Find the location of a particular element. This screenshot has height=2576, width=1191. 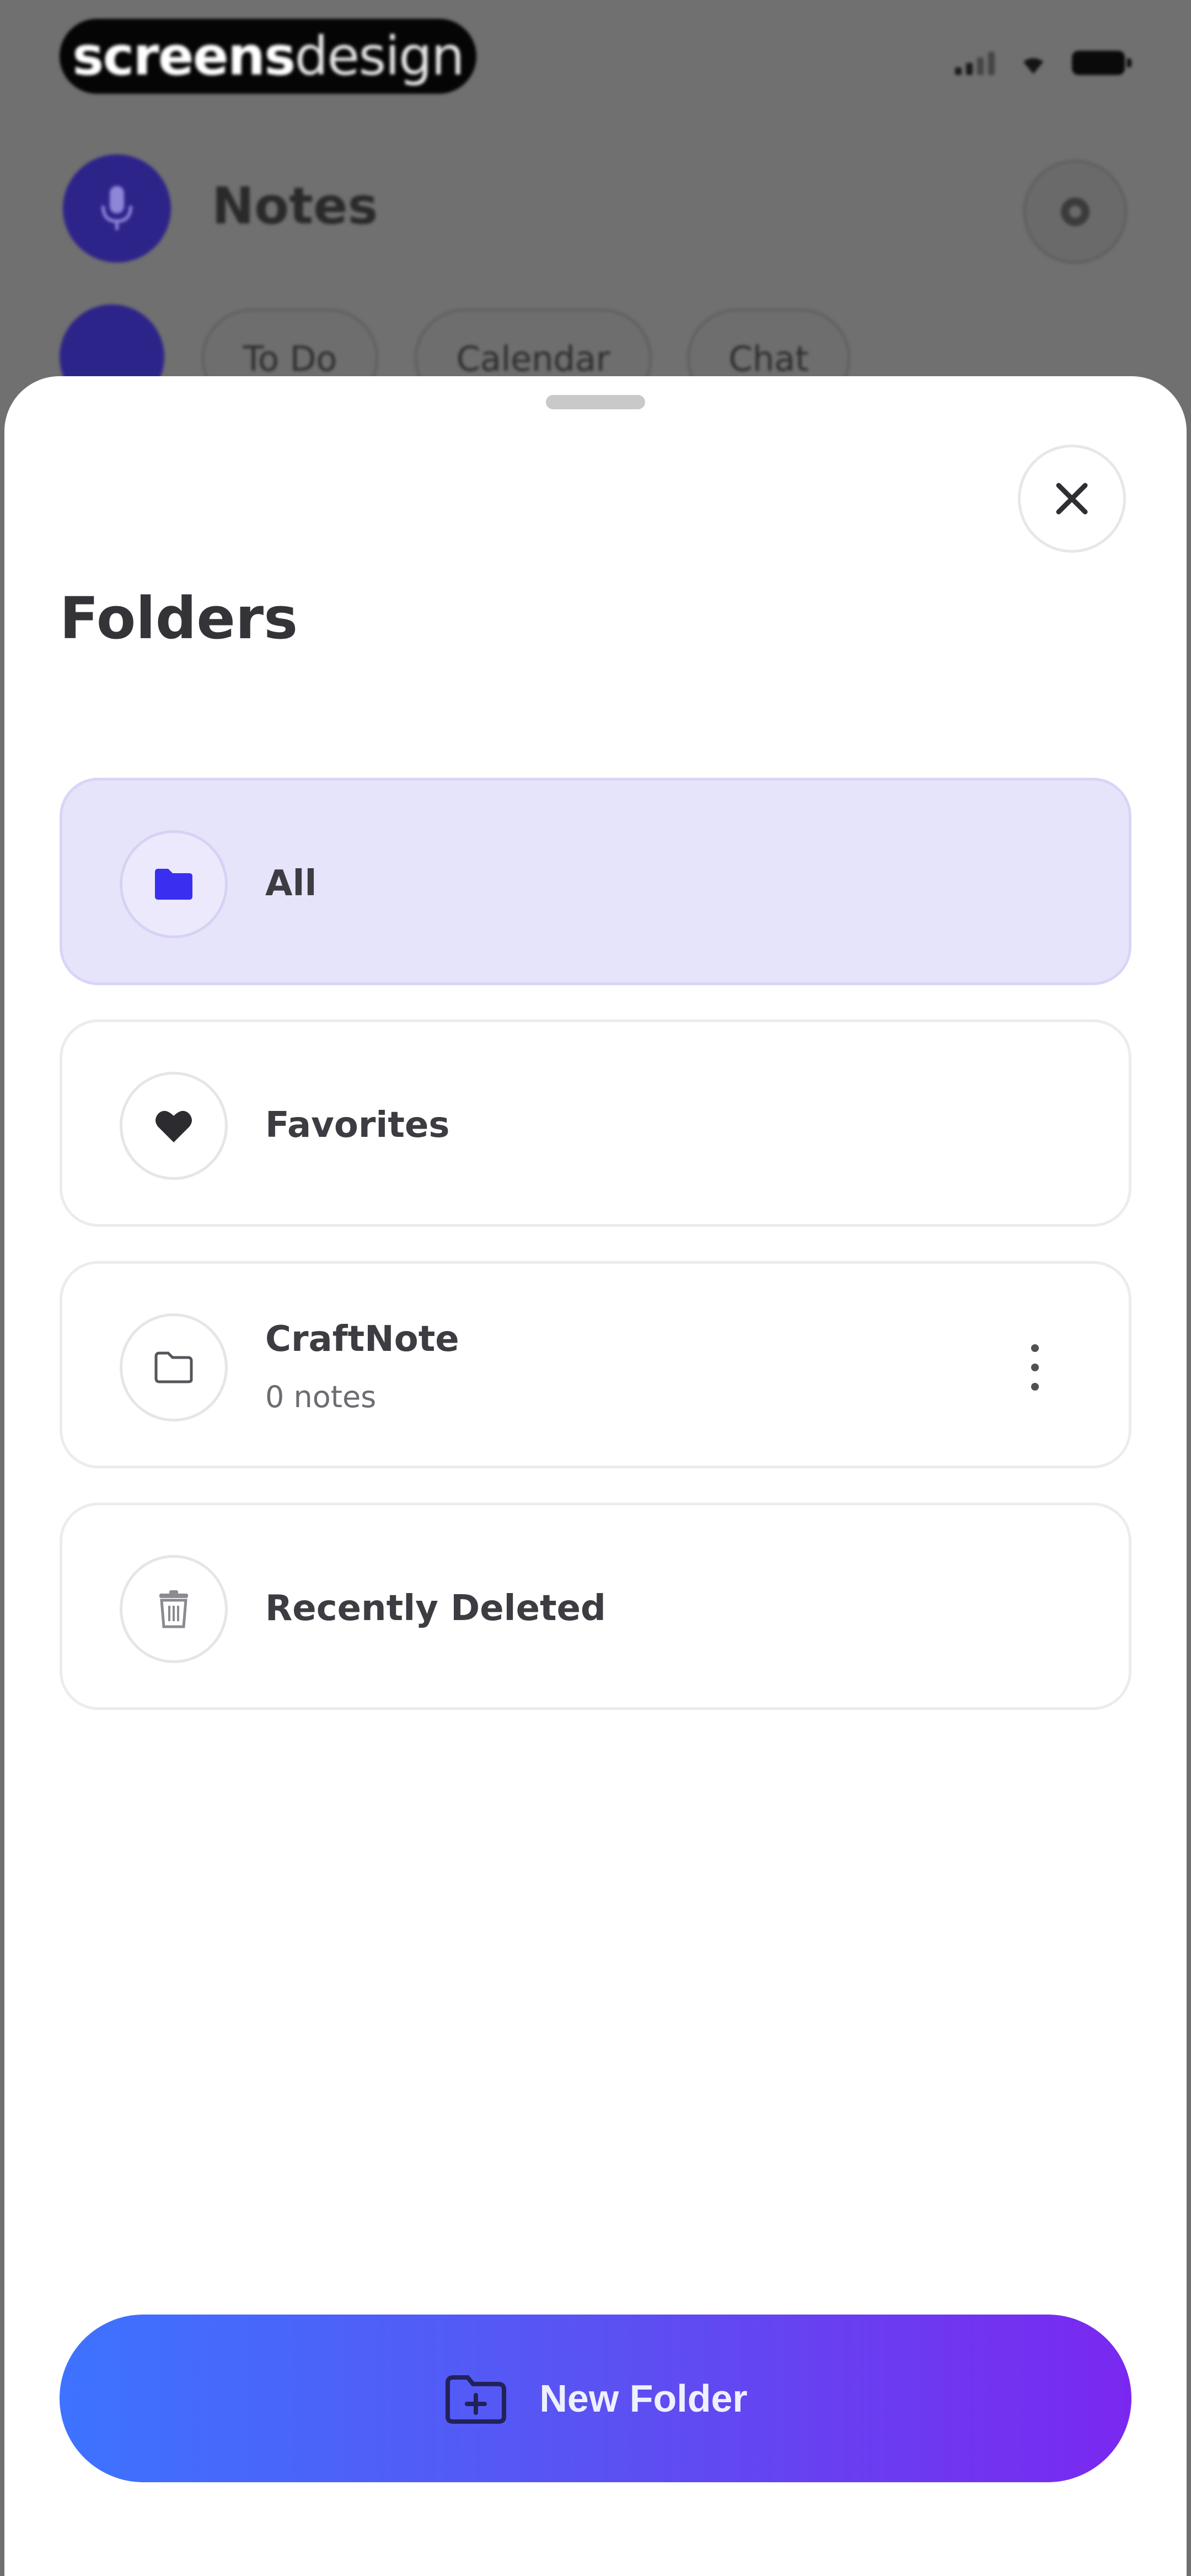

folder-note-count: 0 notes is located at coordinates (321, 1397).